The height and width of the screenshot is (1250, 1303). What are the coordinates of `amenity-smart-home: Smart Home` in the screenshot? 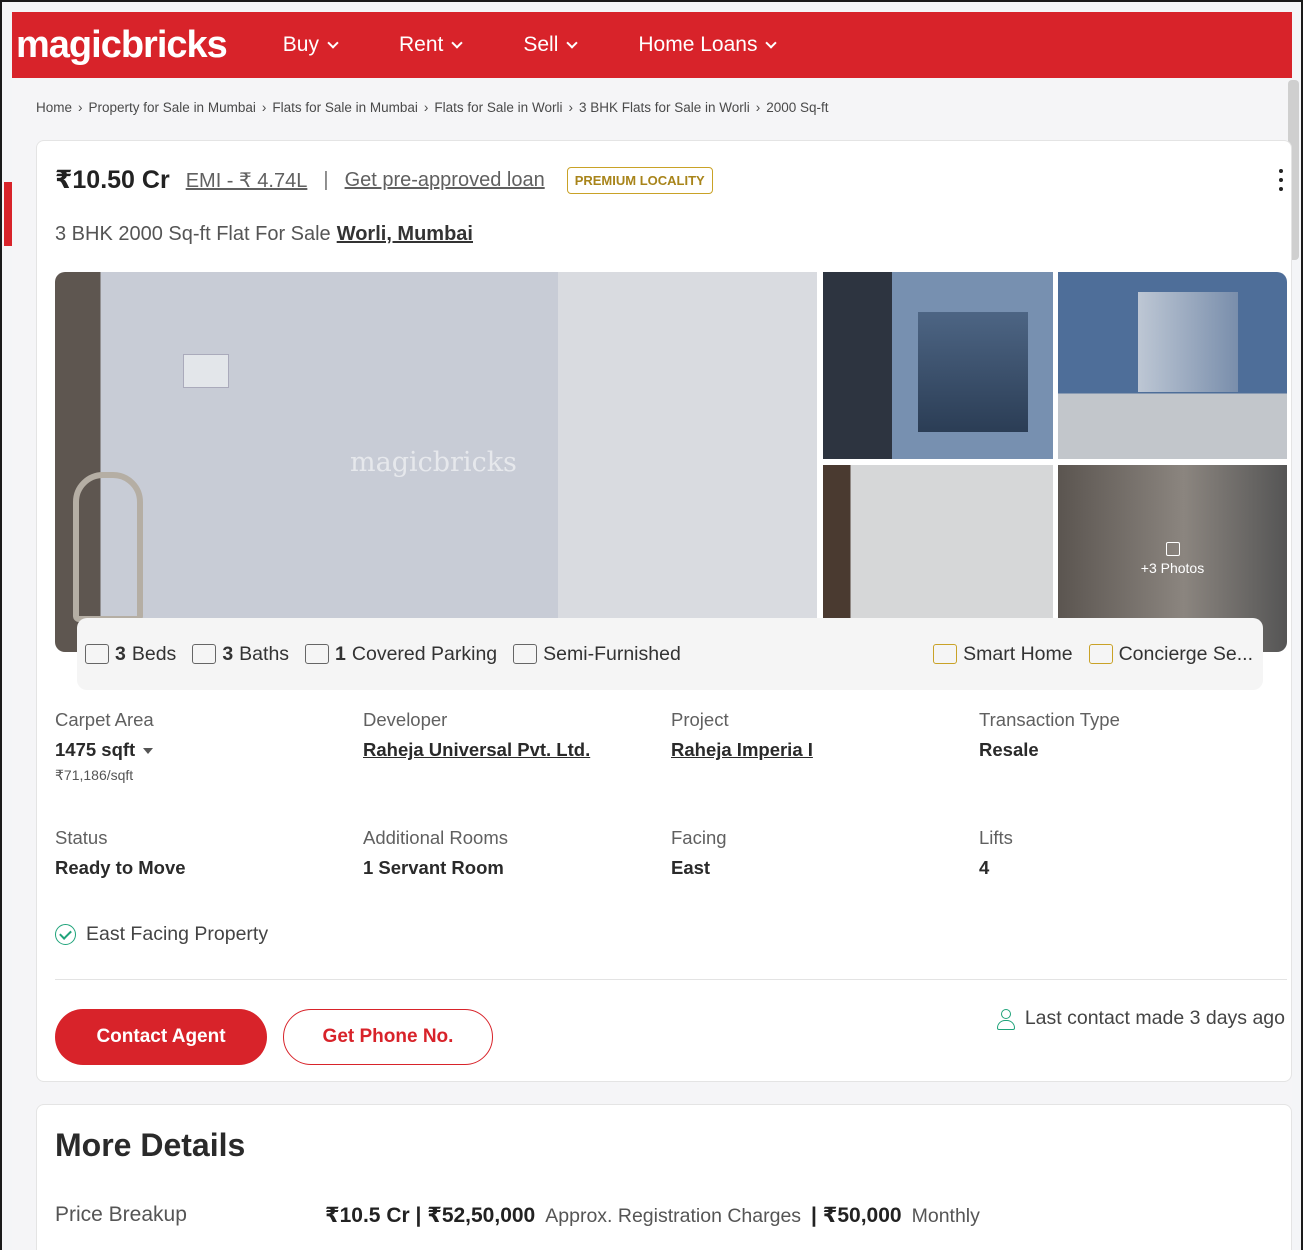 It's located at (1003, 654).